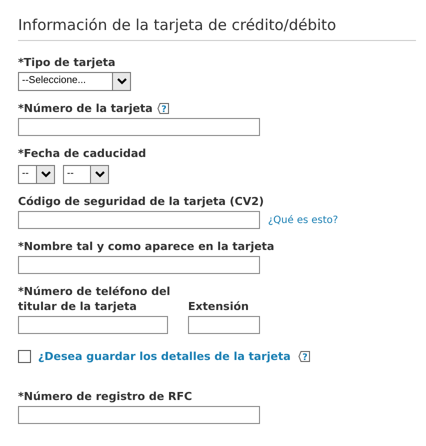 Image resolution: width=426 pixels, height=446 pixels. I want to click on field-label: *Número de la tarjeta, so click(85, 108).